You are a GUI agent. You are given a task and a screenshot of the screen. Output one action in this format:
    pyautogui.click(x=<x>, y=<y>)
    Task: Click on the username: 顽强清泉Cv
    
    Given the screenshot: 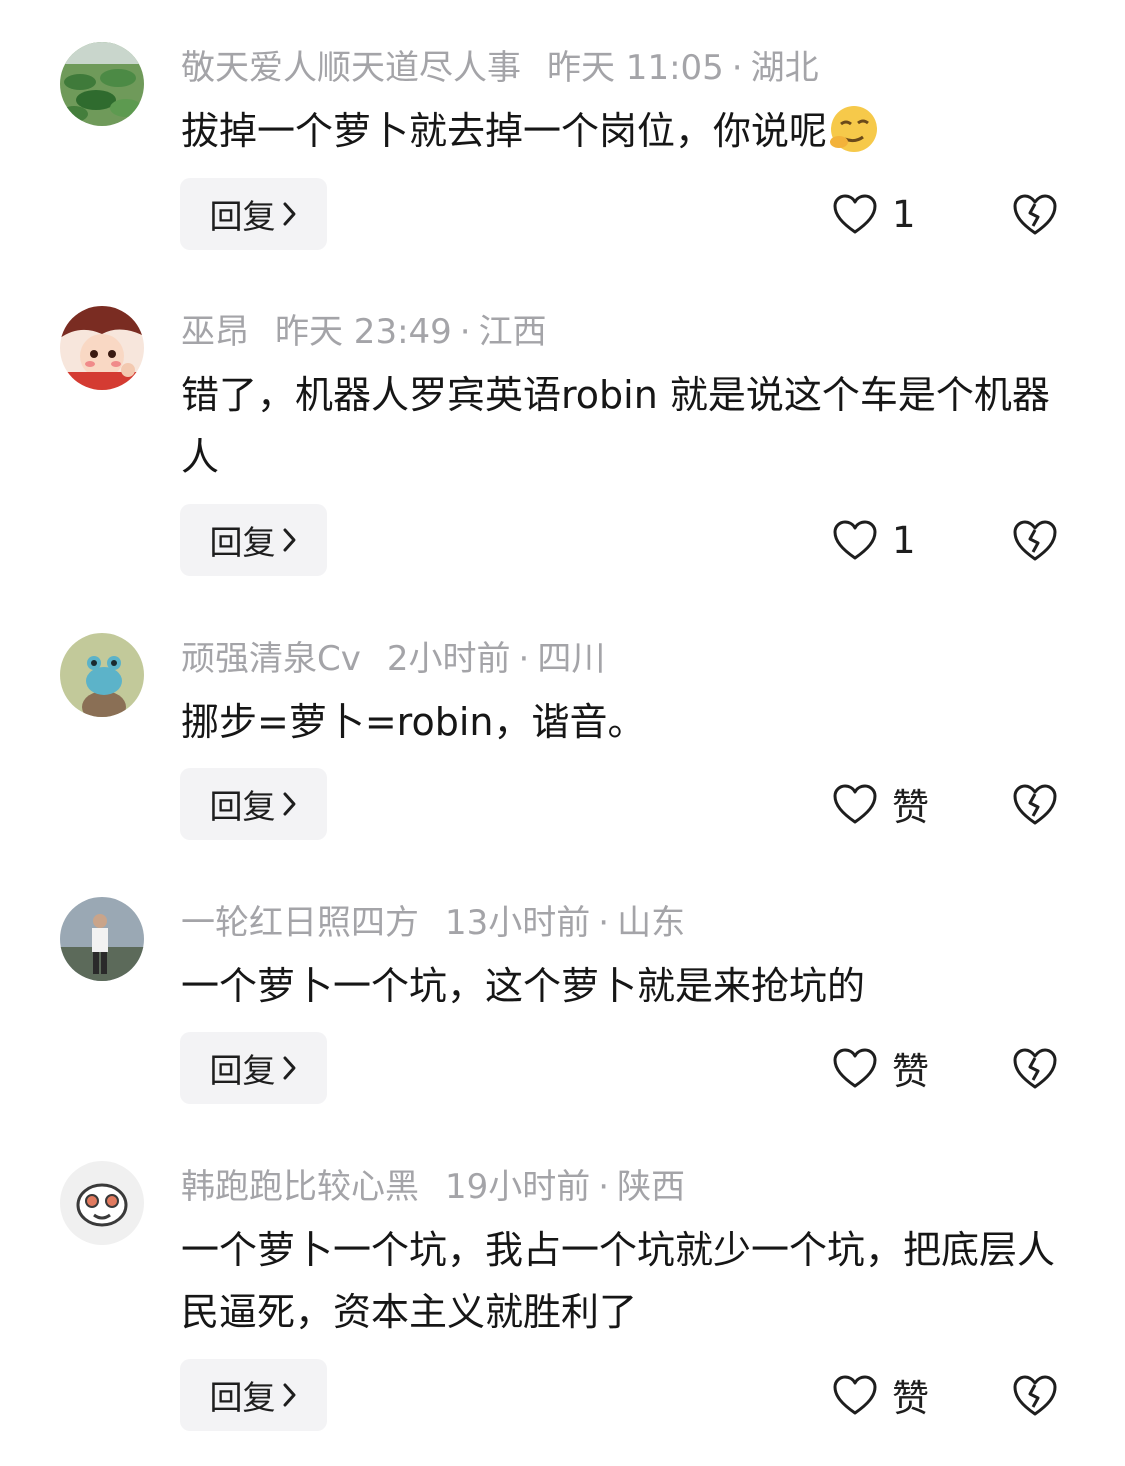 What is the action you would take?
    pyautogui.click(x=271, y=659)
    